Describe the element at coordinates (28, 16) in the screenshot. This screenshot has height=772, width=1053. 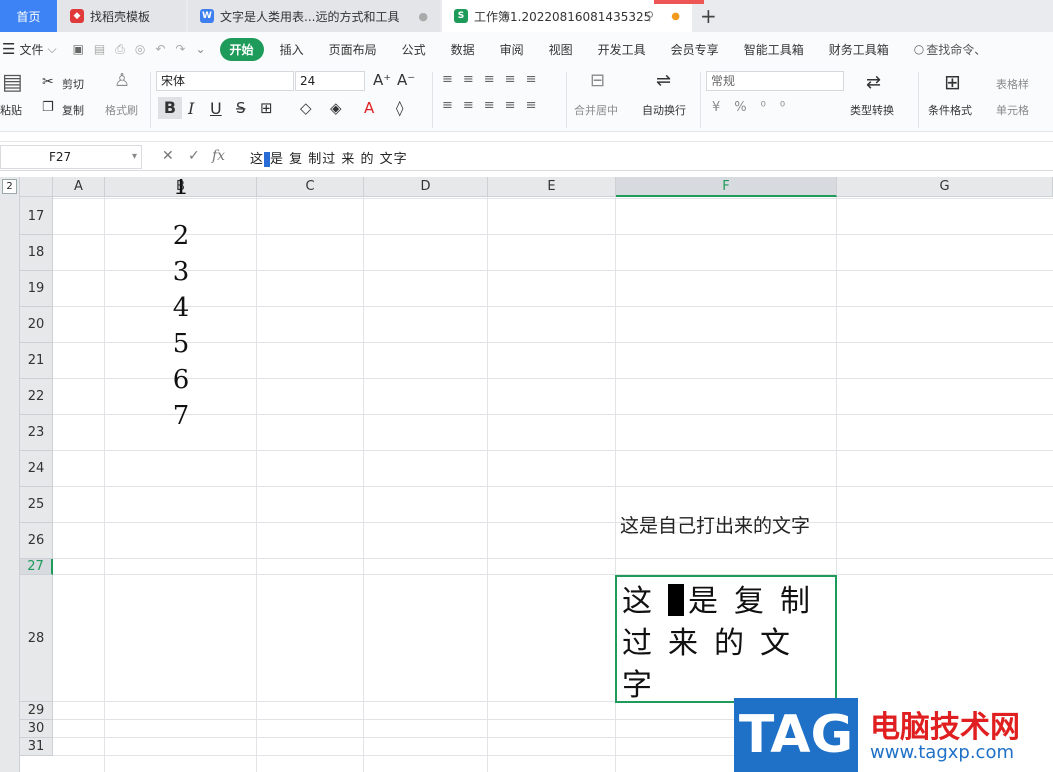
I see `tab-home: 首页` at that location.